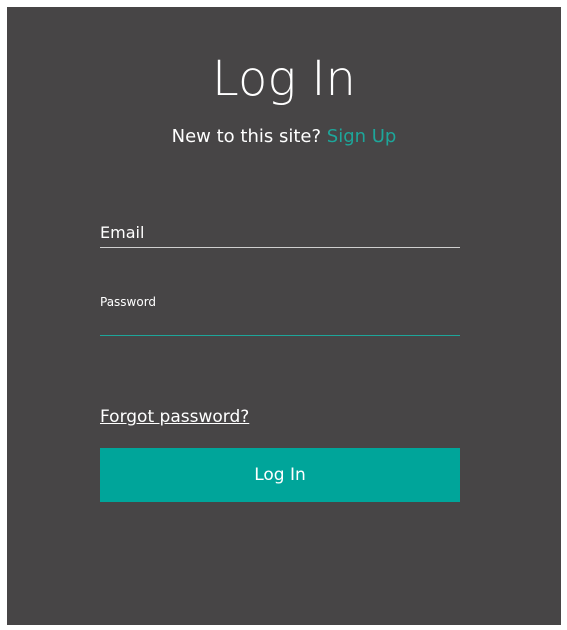 The height and width of the screenshot is (630, 567). Describe the element at coordinates (280, 323) in the screenshot. I see `password-input` at that location.